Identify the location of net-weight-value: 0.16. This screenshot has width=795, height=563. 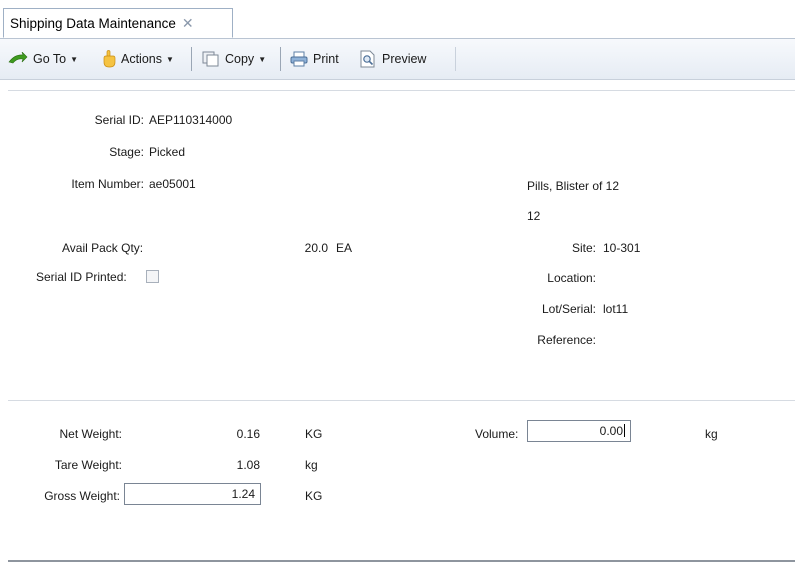
(248, 434).